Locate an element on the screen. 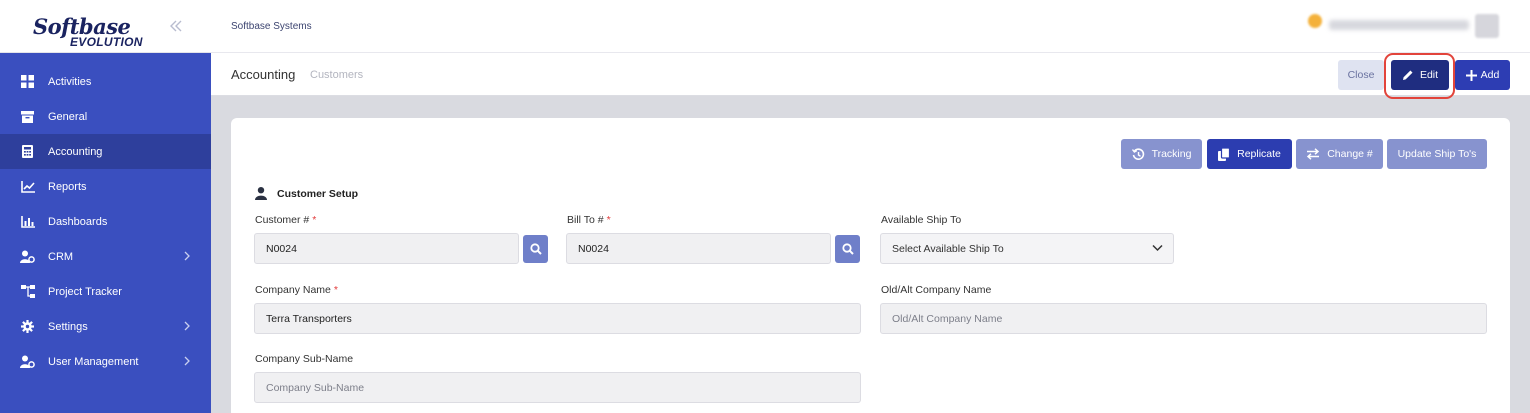  bill-to-search-button is located at coordinates (847, 249).